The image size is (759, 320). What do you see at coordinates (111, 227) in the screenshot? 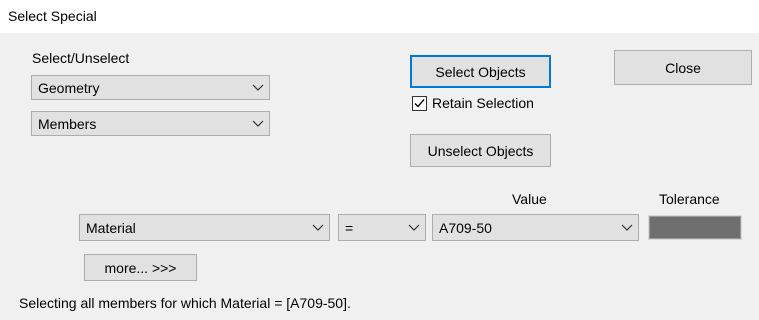
I see `property-combo-value: Material` at bounding box center [111, 227].